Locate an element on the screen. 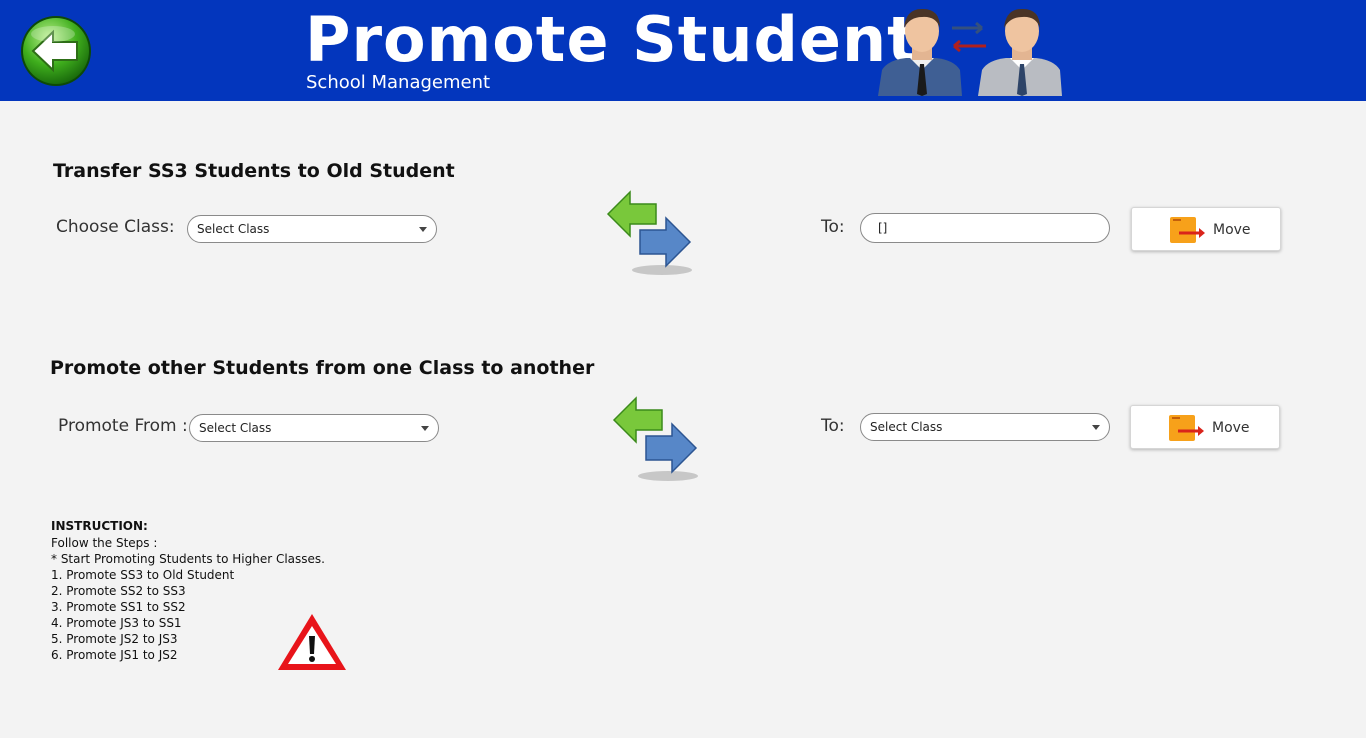  instruction-line: Follow the Steps : is located at coordinates (104, 543).